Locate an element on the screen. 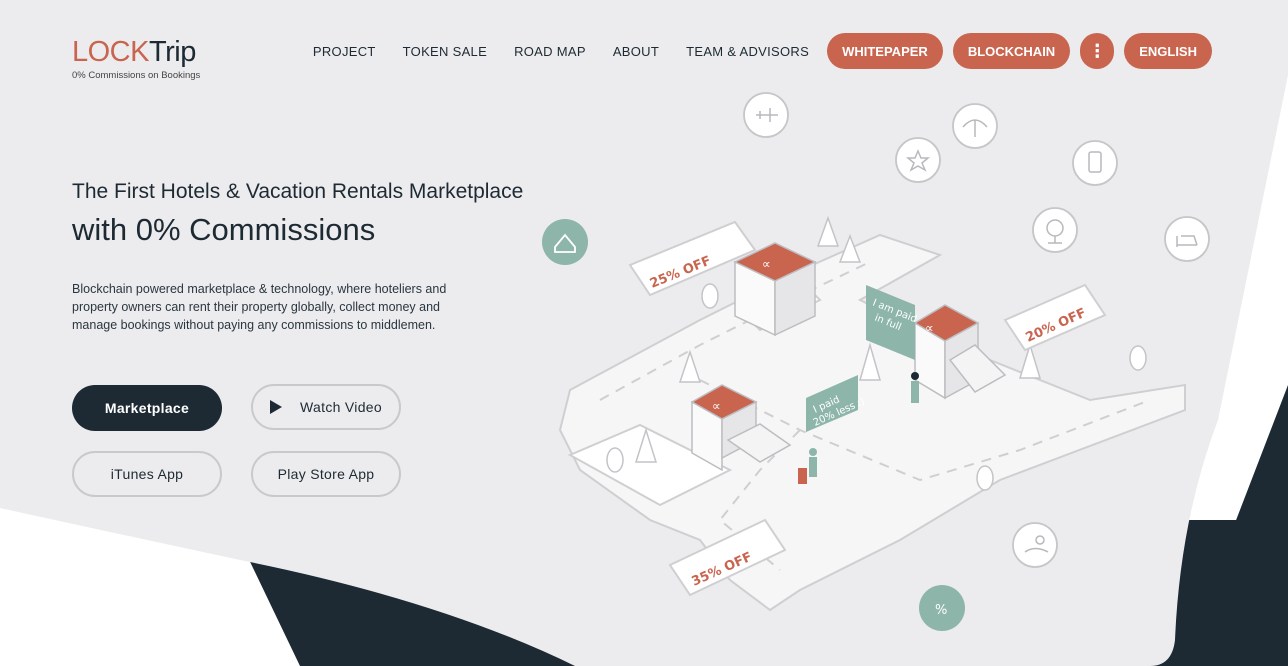 The height and width of the screenshot is (666, 1288). nav-team-advisors: TEAM & ADVISORS is located at coordinates (747, 51).